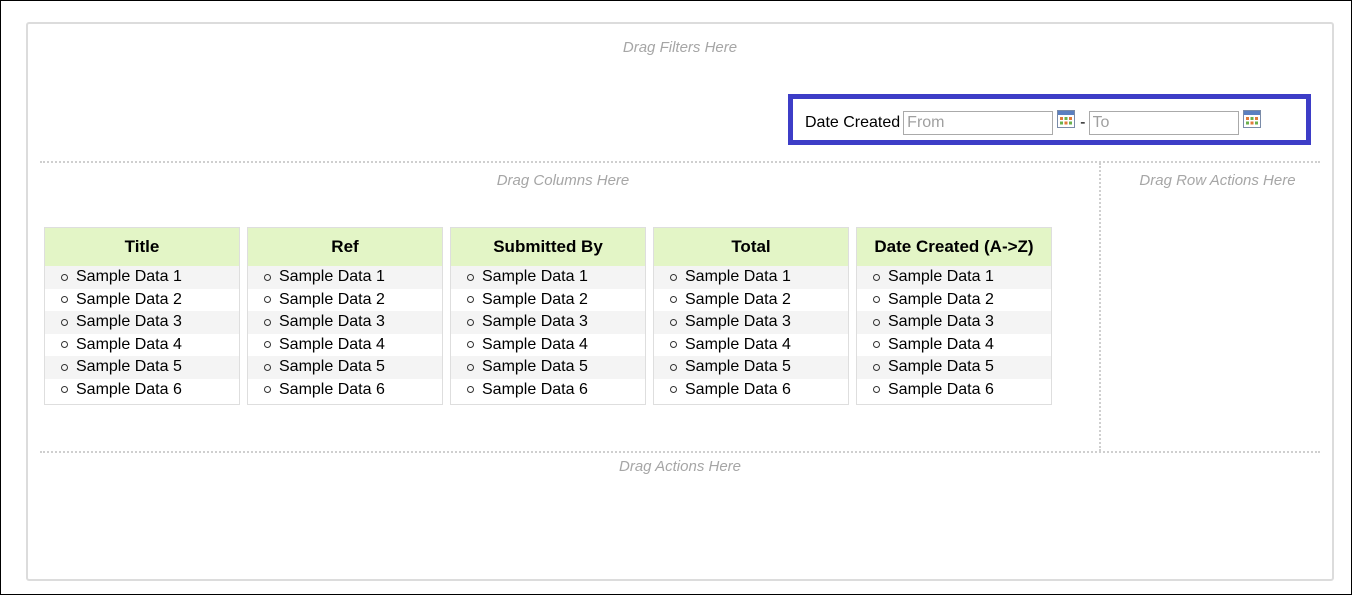 This screenshot has width=1352, height=595. I want to click on column-header: Total, so click(751, 247).